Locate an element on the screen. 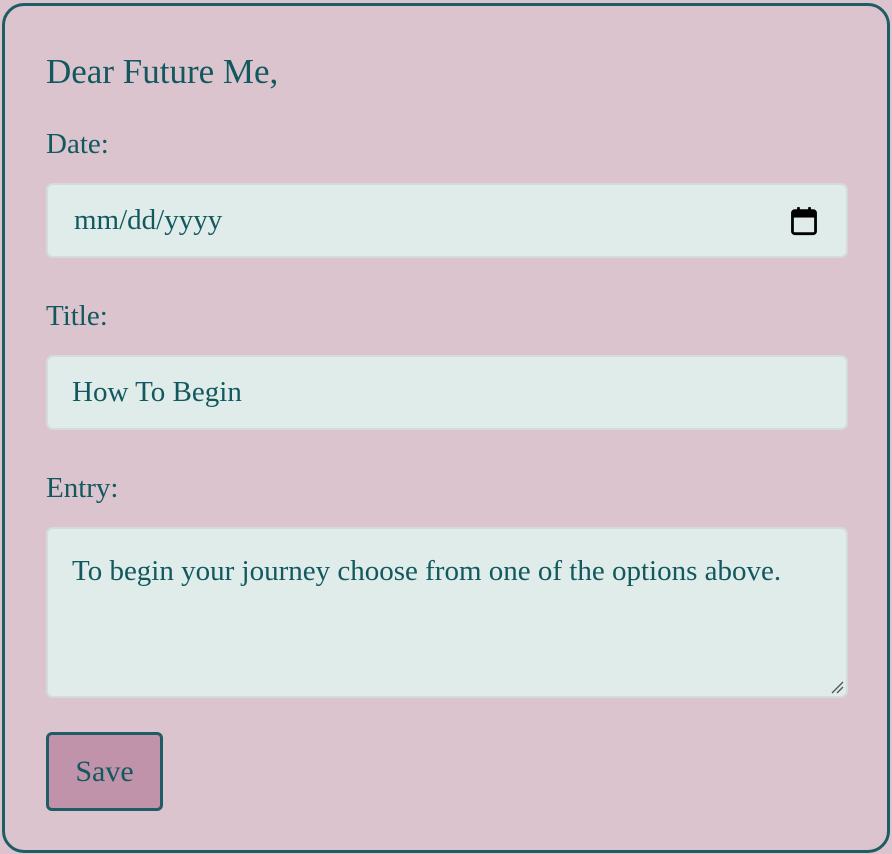 The width and height of the screenshot is (892, 854). title-value: How To Begin is located at coordinates (157, 392).